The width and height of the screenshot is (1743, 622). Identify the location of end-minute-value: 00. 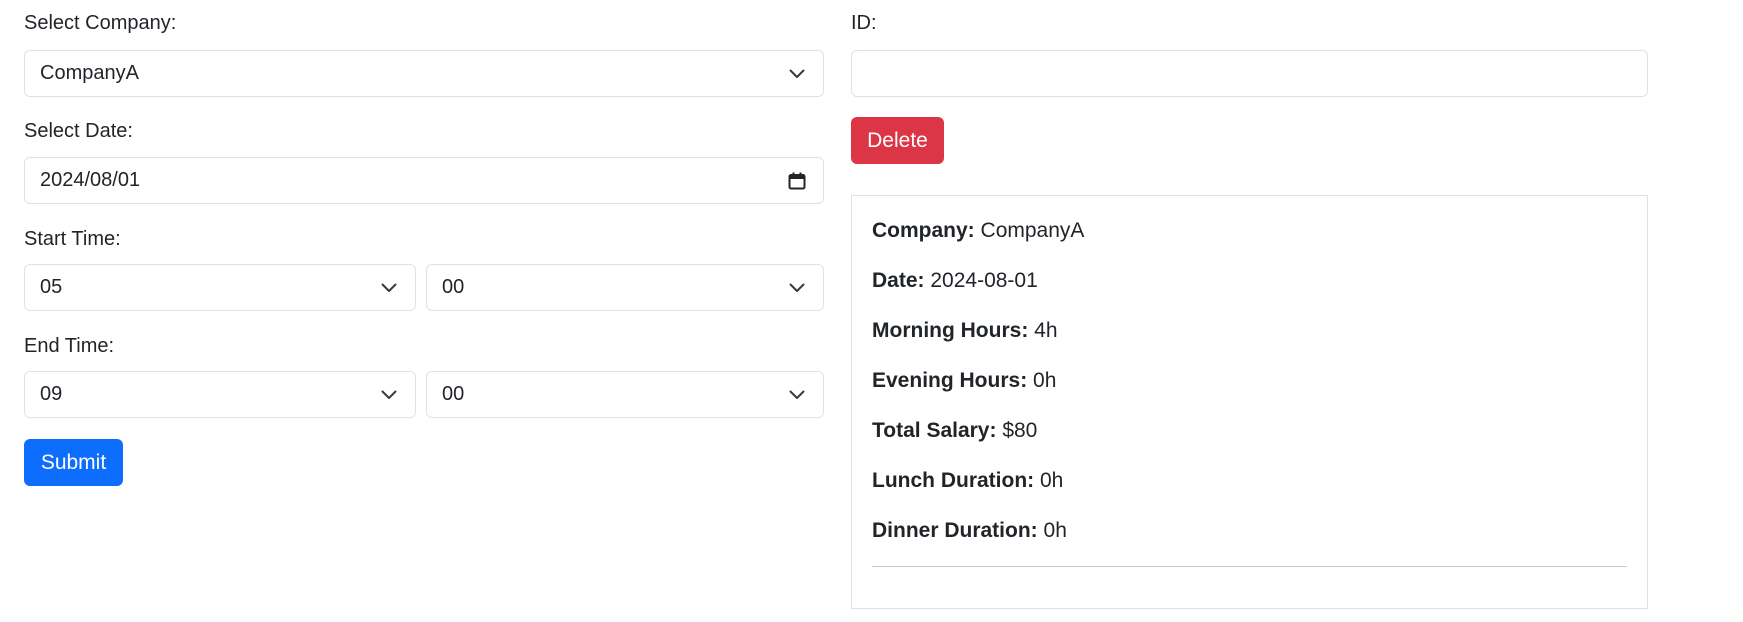
(453, 394).